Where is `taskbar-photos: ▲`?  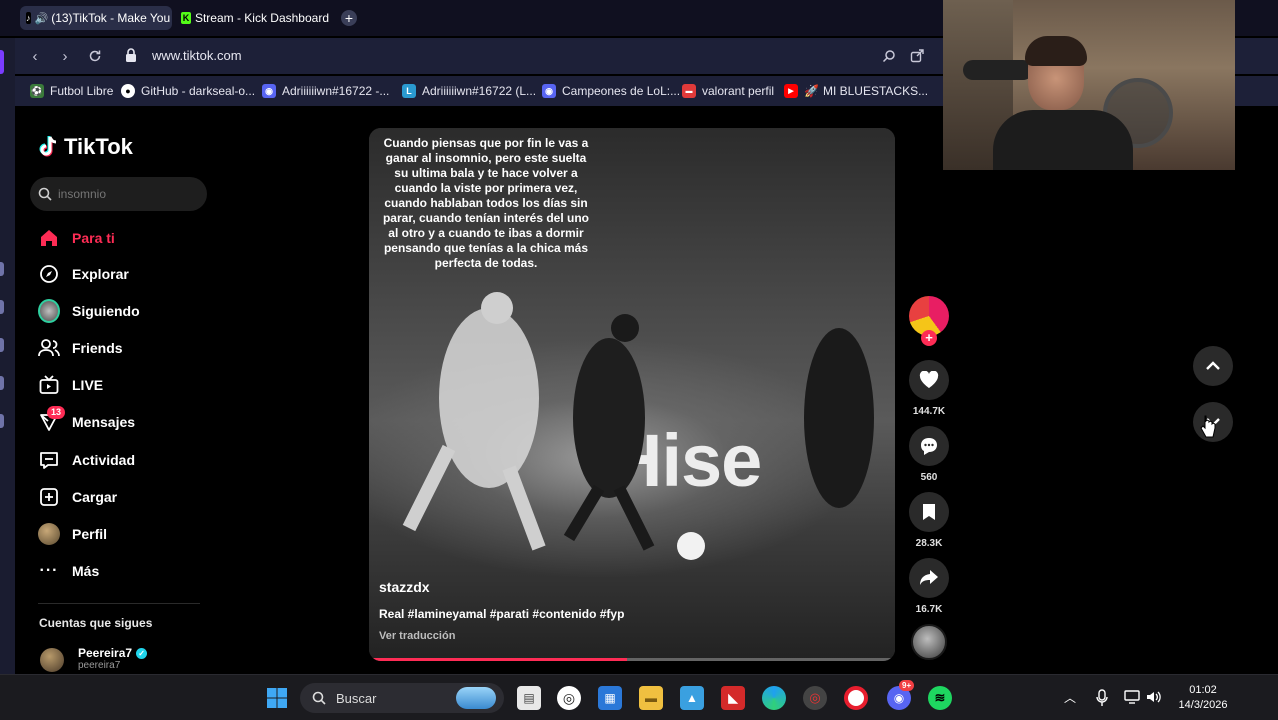 taskbar-photos: ▲ is located at coordinates (692, 698).